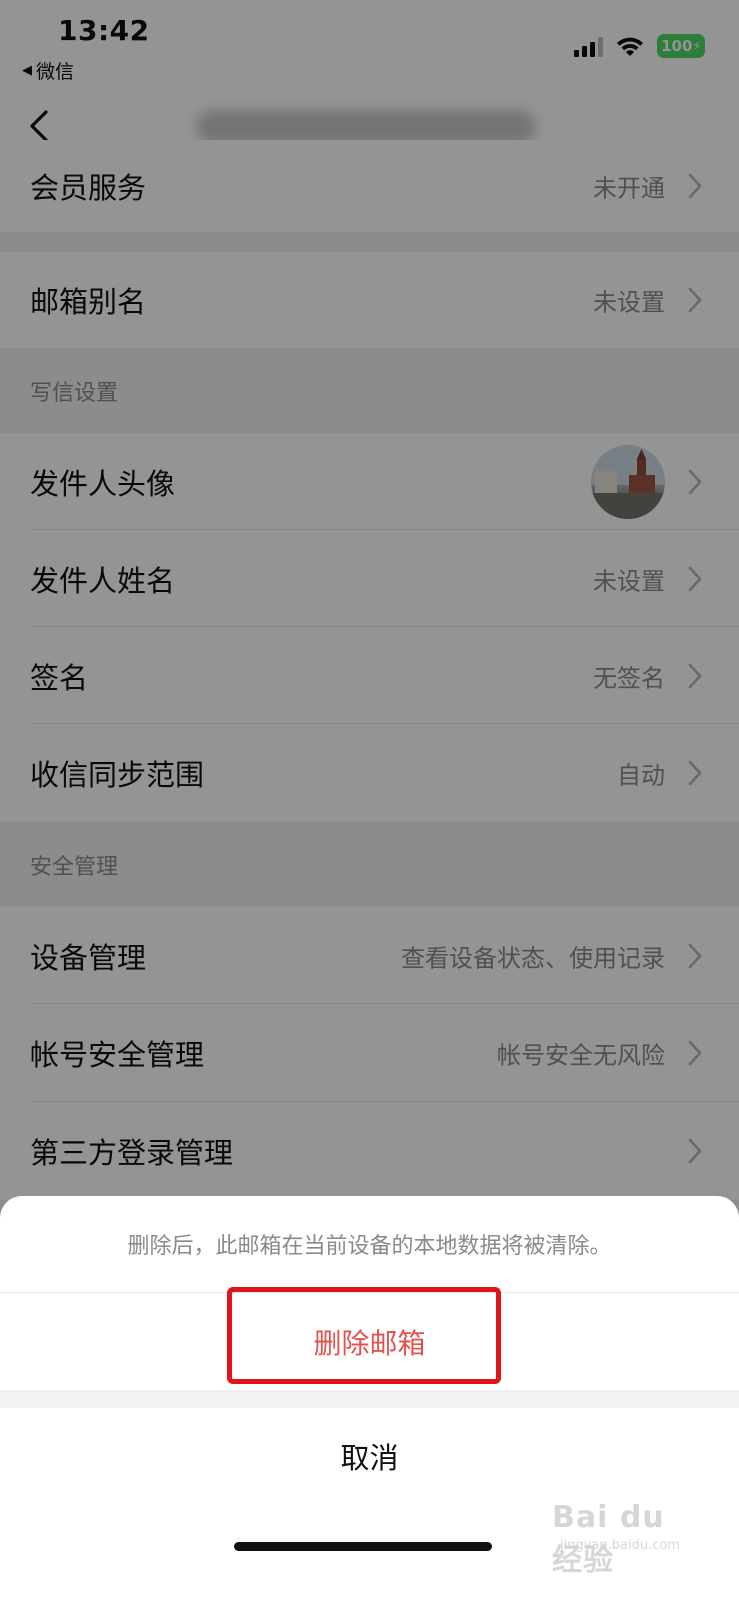 This screenshot has height=1600, width=739. What do you see at coordinates (369, 1246) in the screenshot?
I see `action-sheet-message: 删除后，此邮箱在当前设备的本地数据将被清除。` at bounding box center [369, 1246].